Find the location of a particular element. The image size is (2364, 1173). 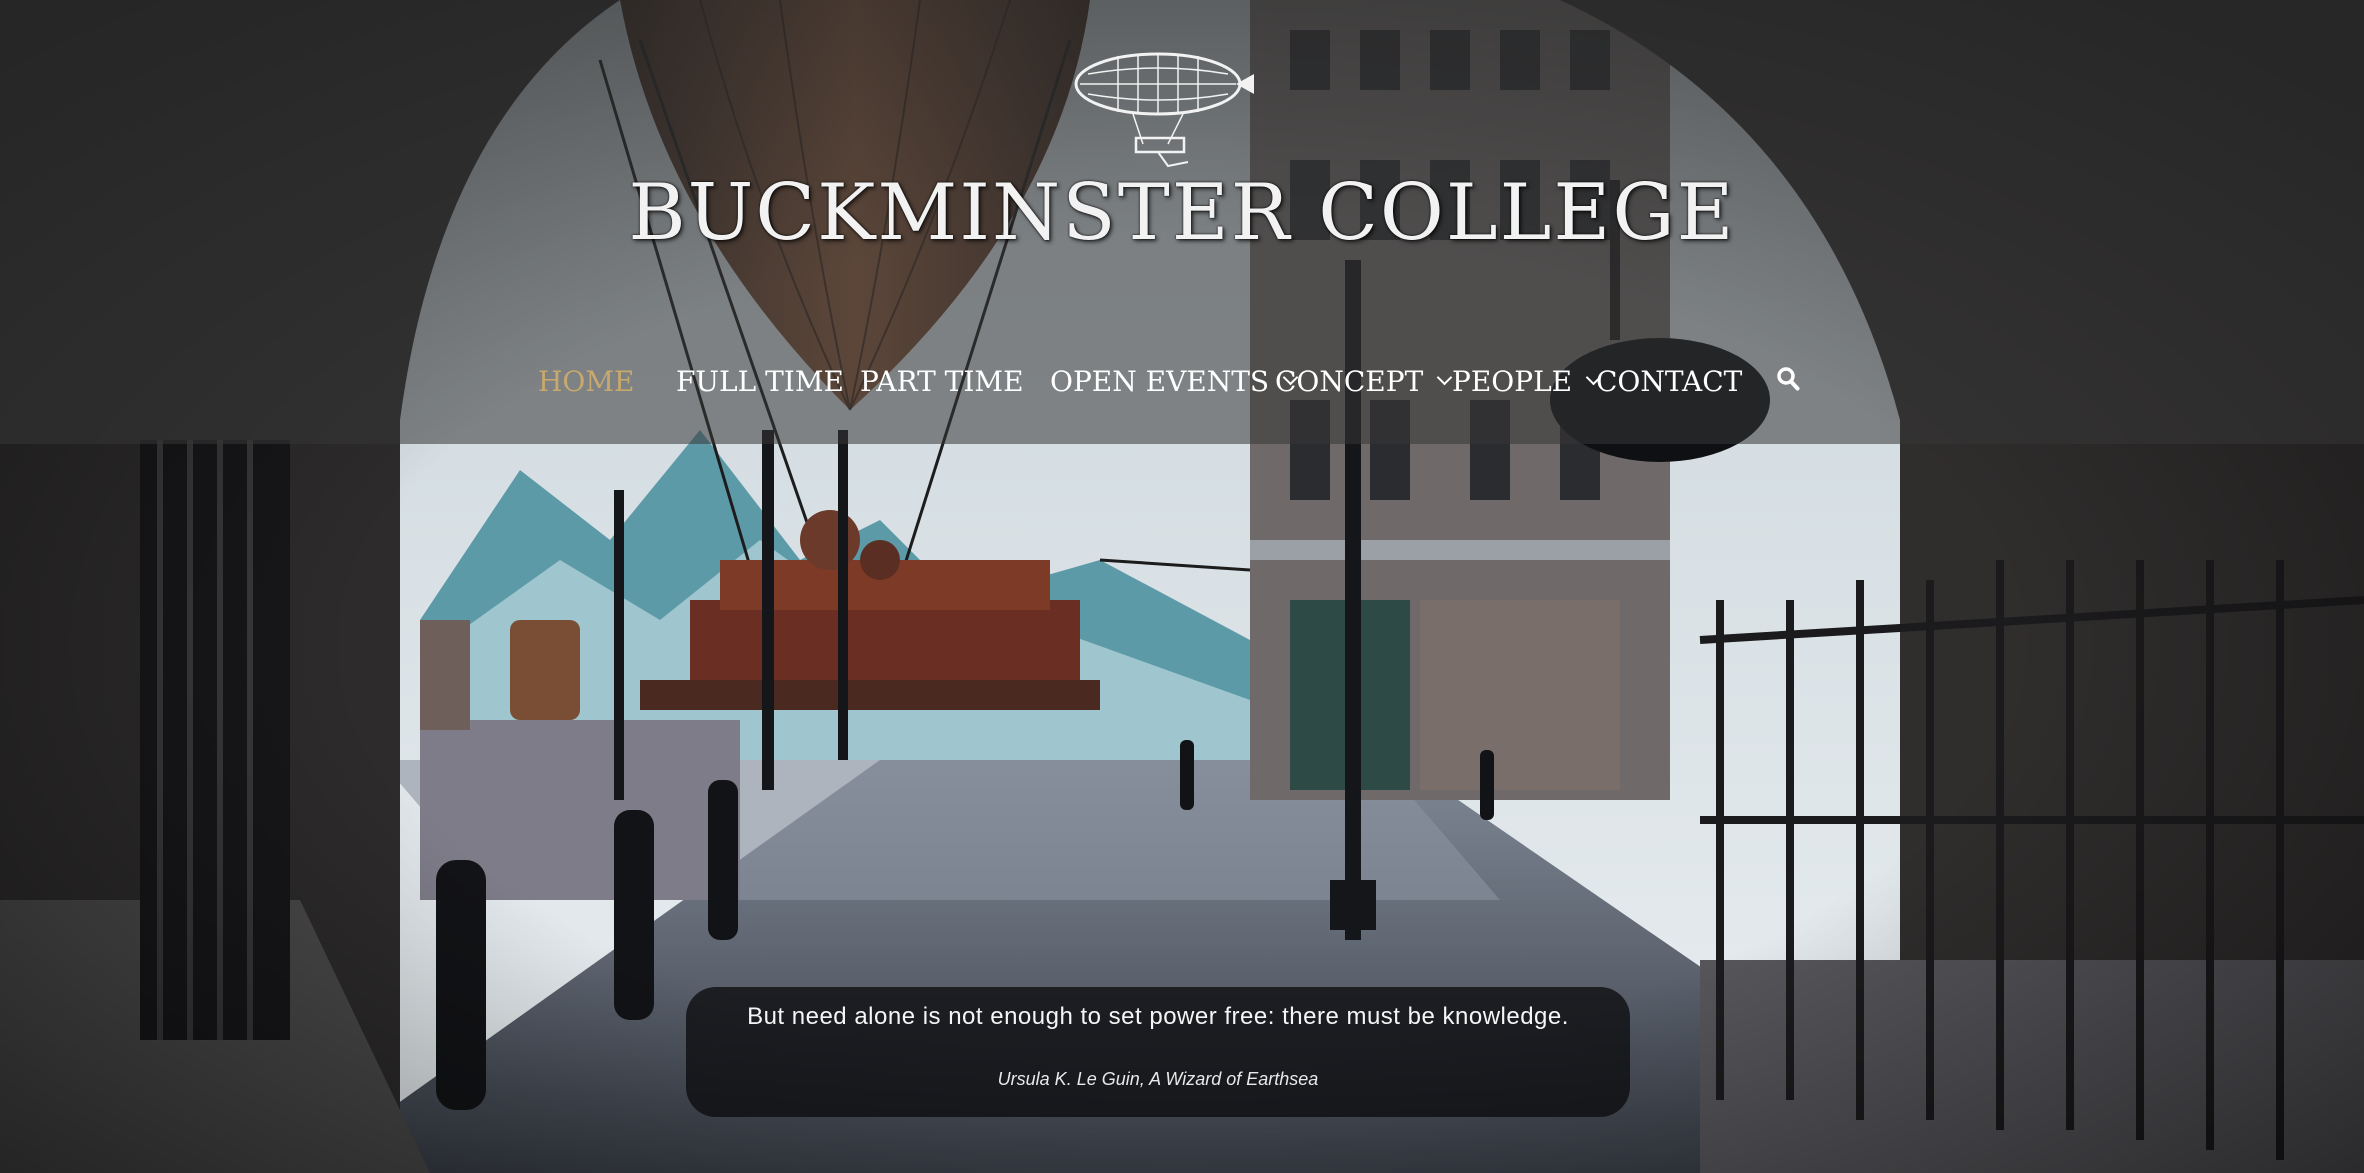

site-title: BUCKMINSTER COLLEGE is located at coordinates (1182, 213).